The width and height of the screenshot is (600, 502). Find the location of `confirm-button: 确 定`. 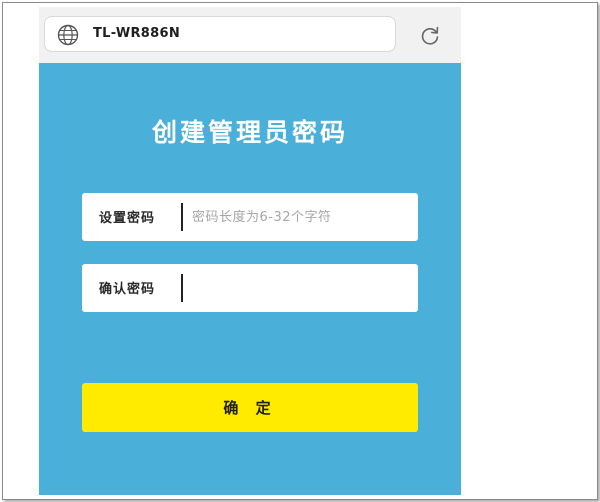

confirm-button: 确 定 is located at coordinates (250, 407).